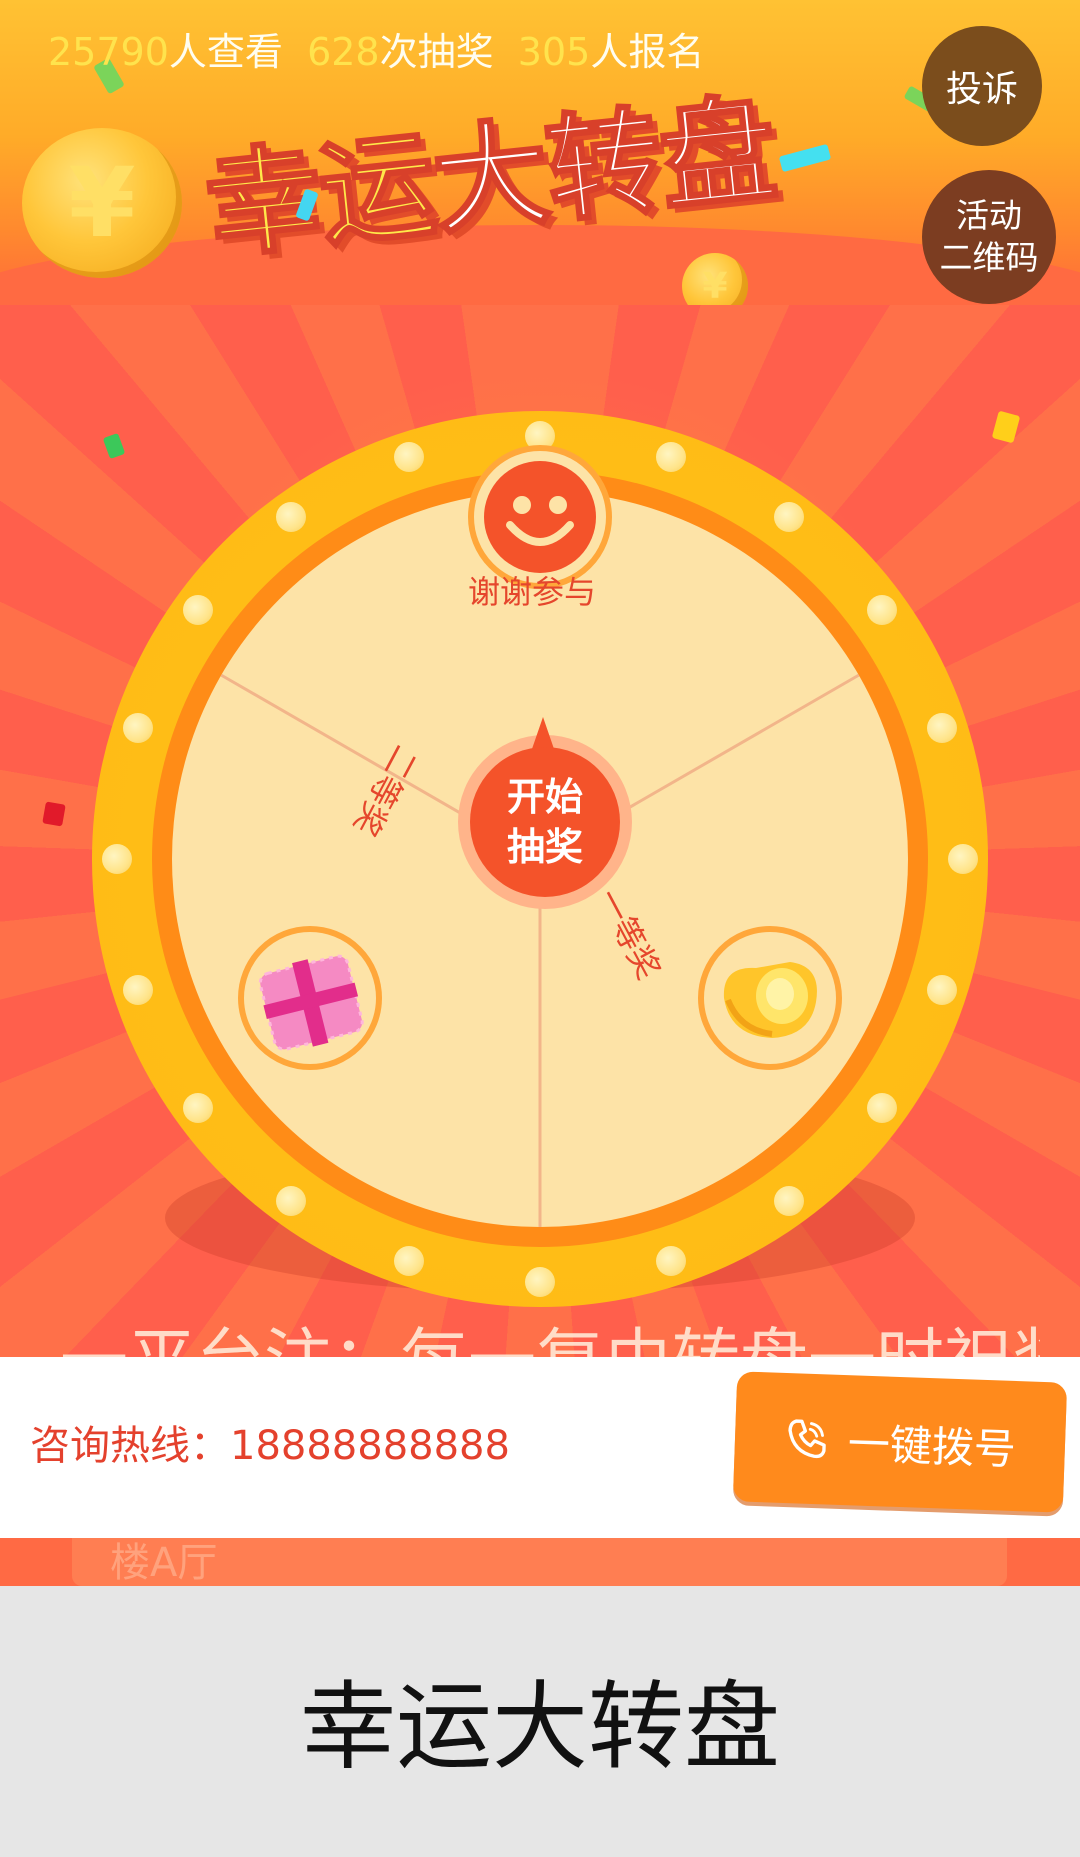 This screenshot has height=1857, width=1080. I want to click on draws-label: 次抽奖, so click(436, 52).